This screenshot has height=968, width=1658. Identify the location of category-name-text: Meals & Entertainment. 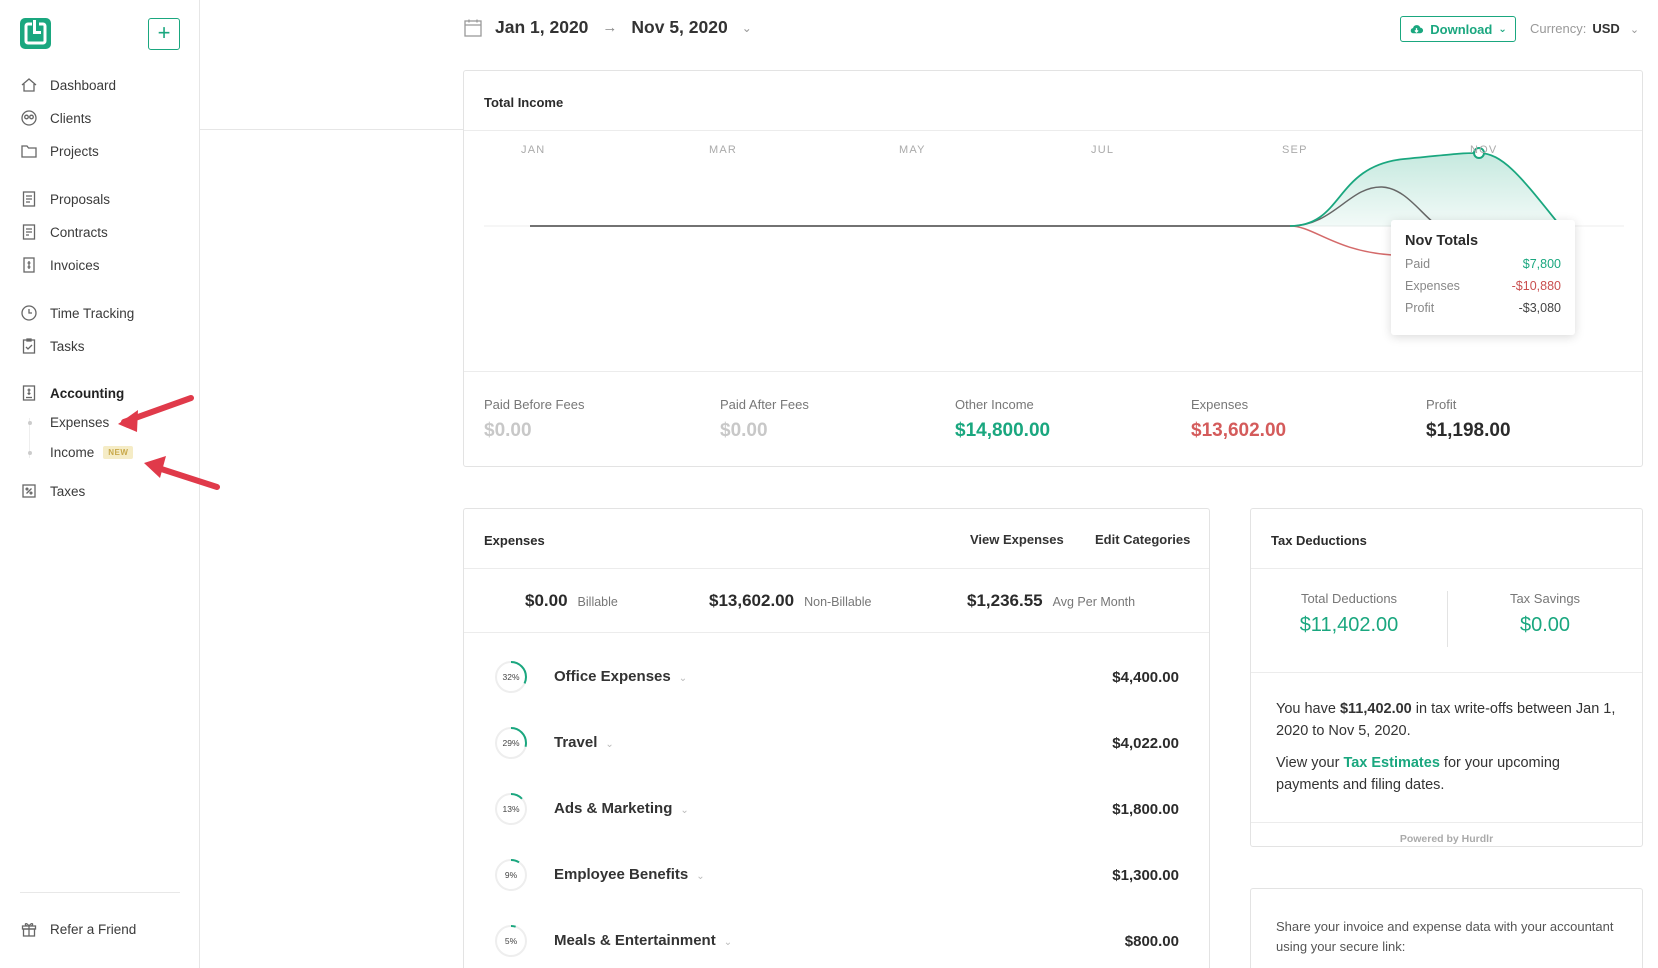
(635, 940).